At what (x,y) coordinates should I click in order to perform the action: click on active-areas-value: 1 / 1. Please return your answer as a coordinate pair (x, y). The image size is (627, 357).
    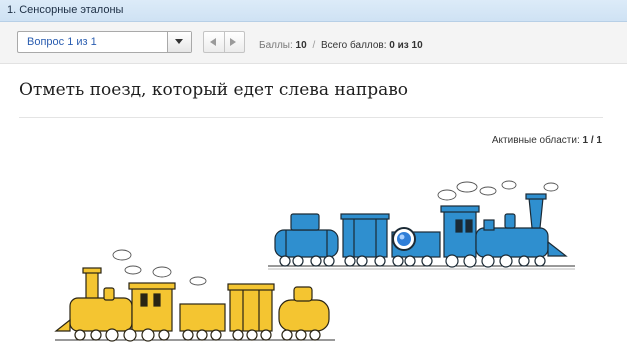
    Looking at the image, I should click on (592, 140).